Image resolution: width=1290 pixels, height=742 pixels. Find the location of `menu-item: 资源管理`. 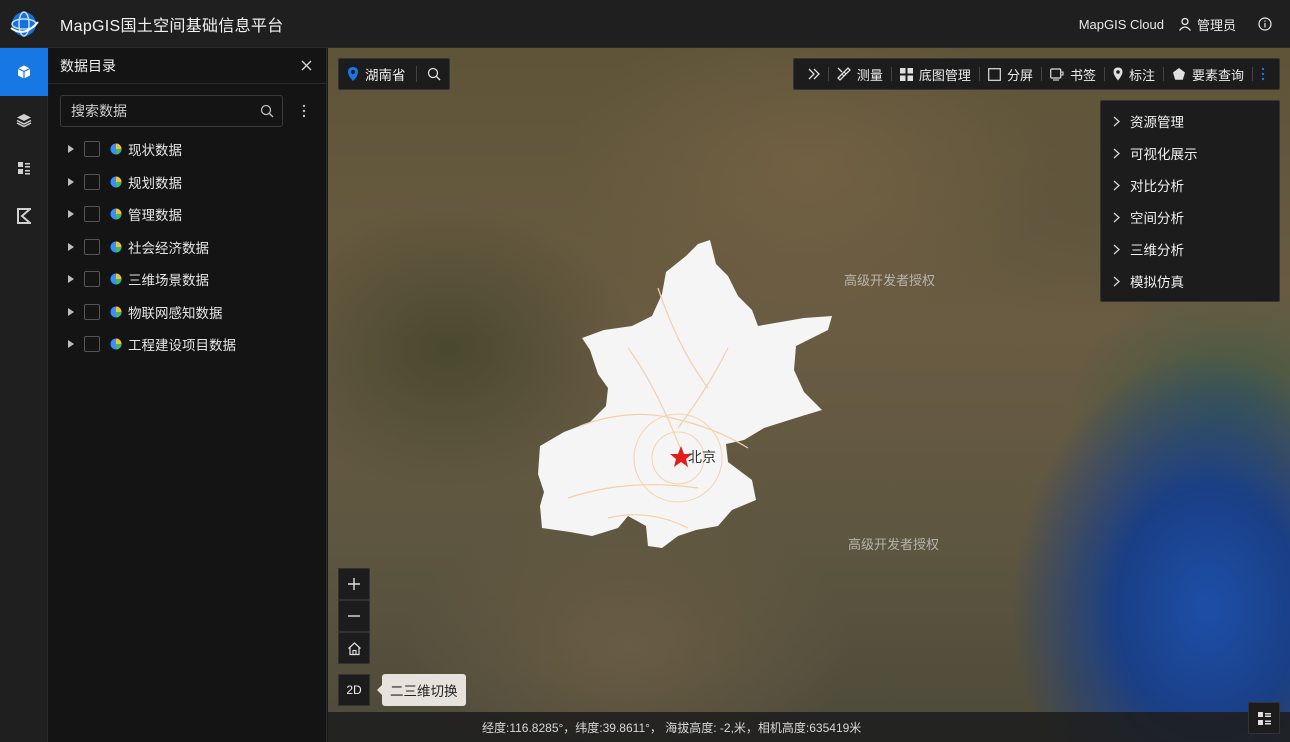

menu-item: 资源管理 is located at coordinates (1190, 121).